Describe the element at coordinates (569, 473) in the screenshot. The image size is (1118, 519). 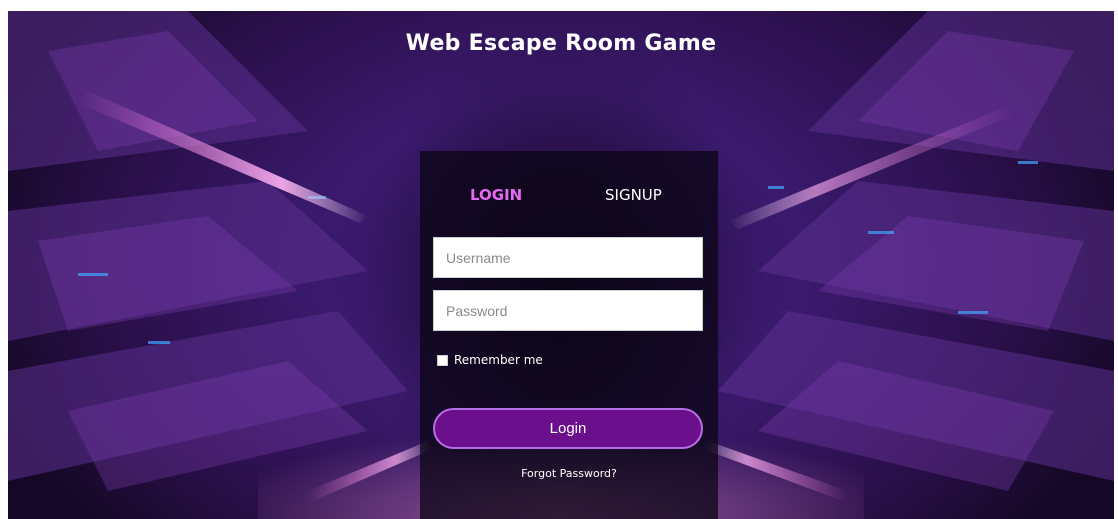
I see `forgot-password-link: Forgot Password?` at that location.